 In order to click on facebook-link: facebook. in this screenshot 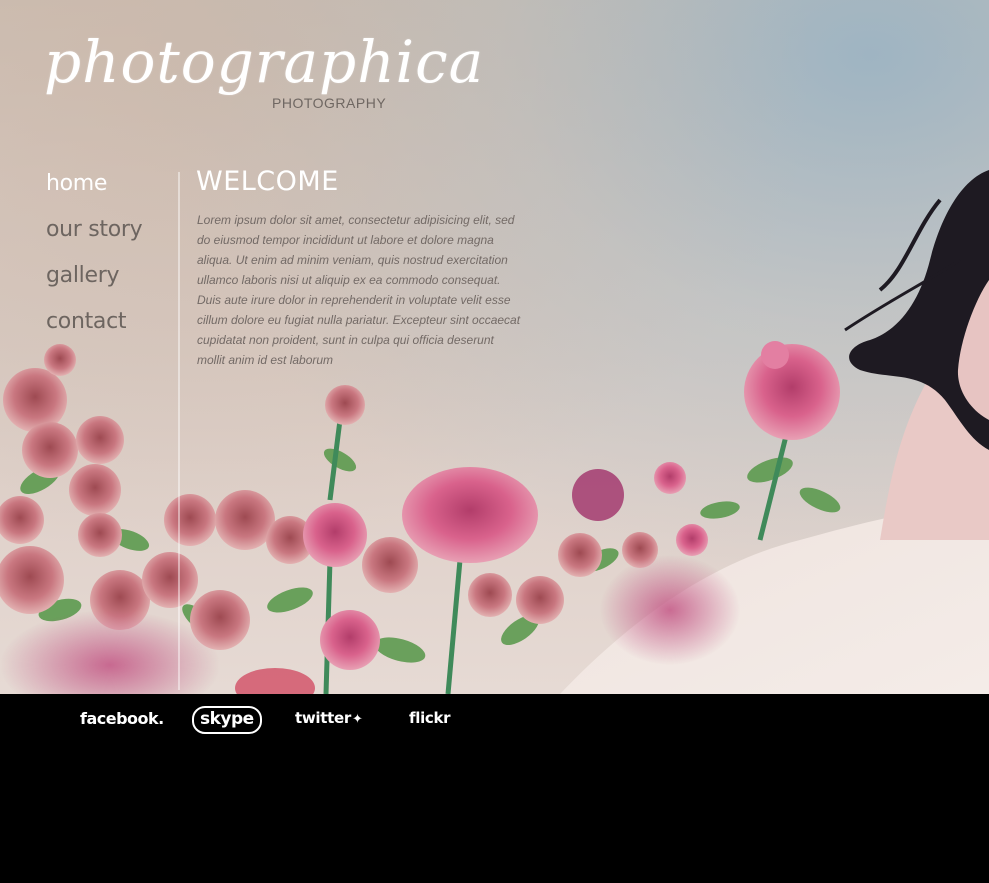, I will do `click(122, 718)`.